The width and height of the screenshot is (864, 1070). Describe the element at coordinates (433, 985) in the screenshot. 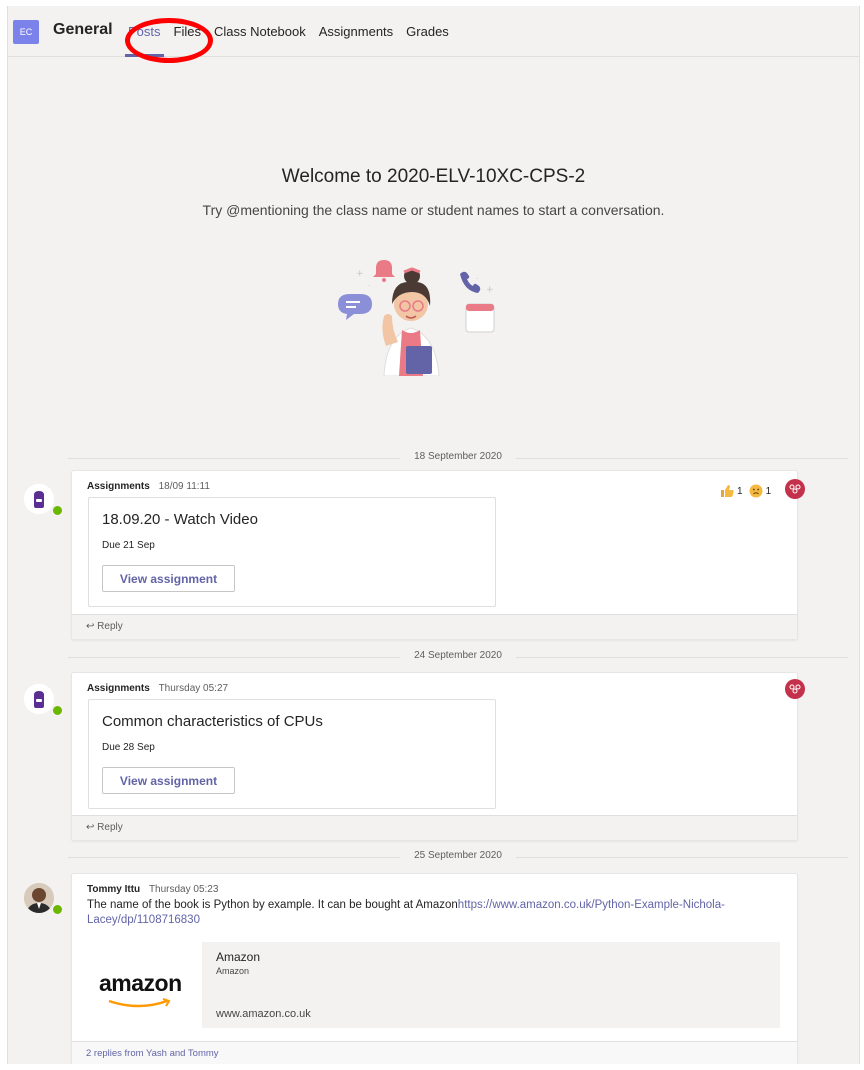

I see `link-preview-card: amazon Amazon Amazon www.amazon.co.uk` at that location.